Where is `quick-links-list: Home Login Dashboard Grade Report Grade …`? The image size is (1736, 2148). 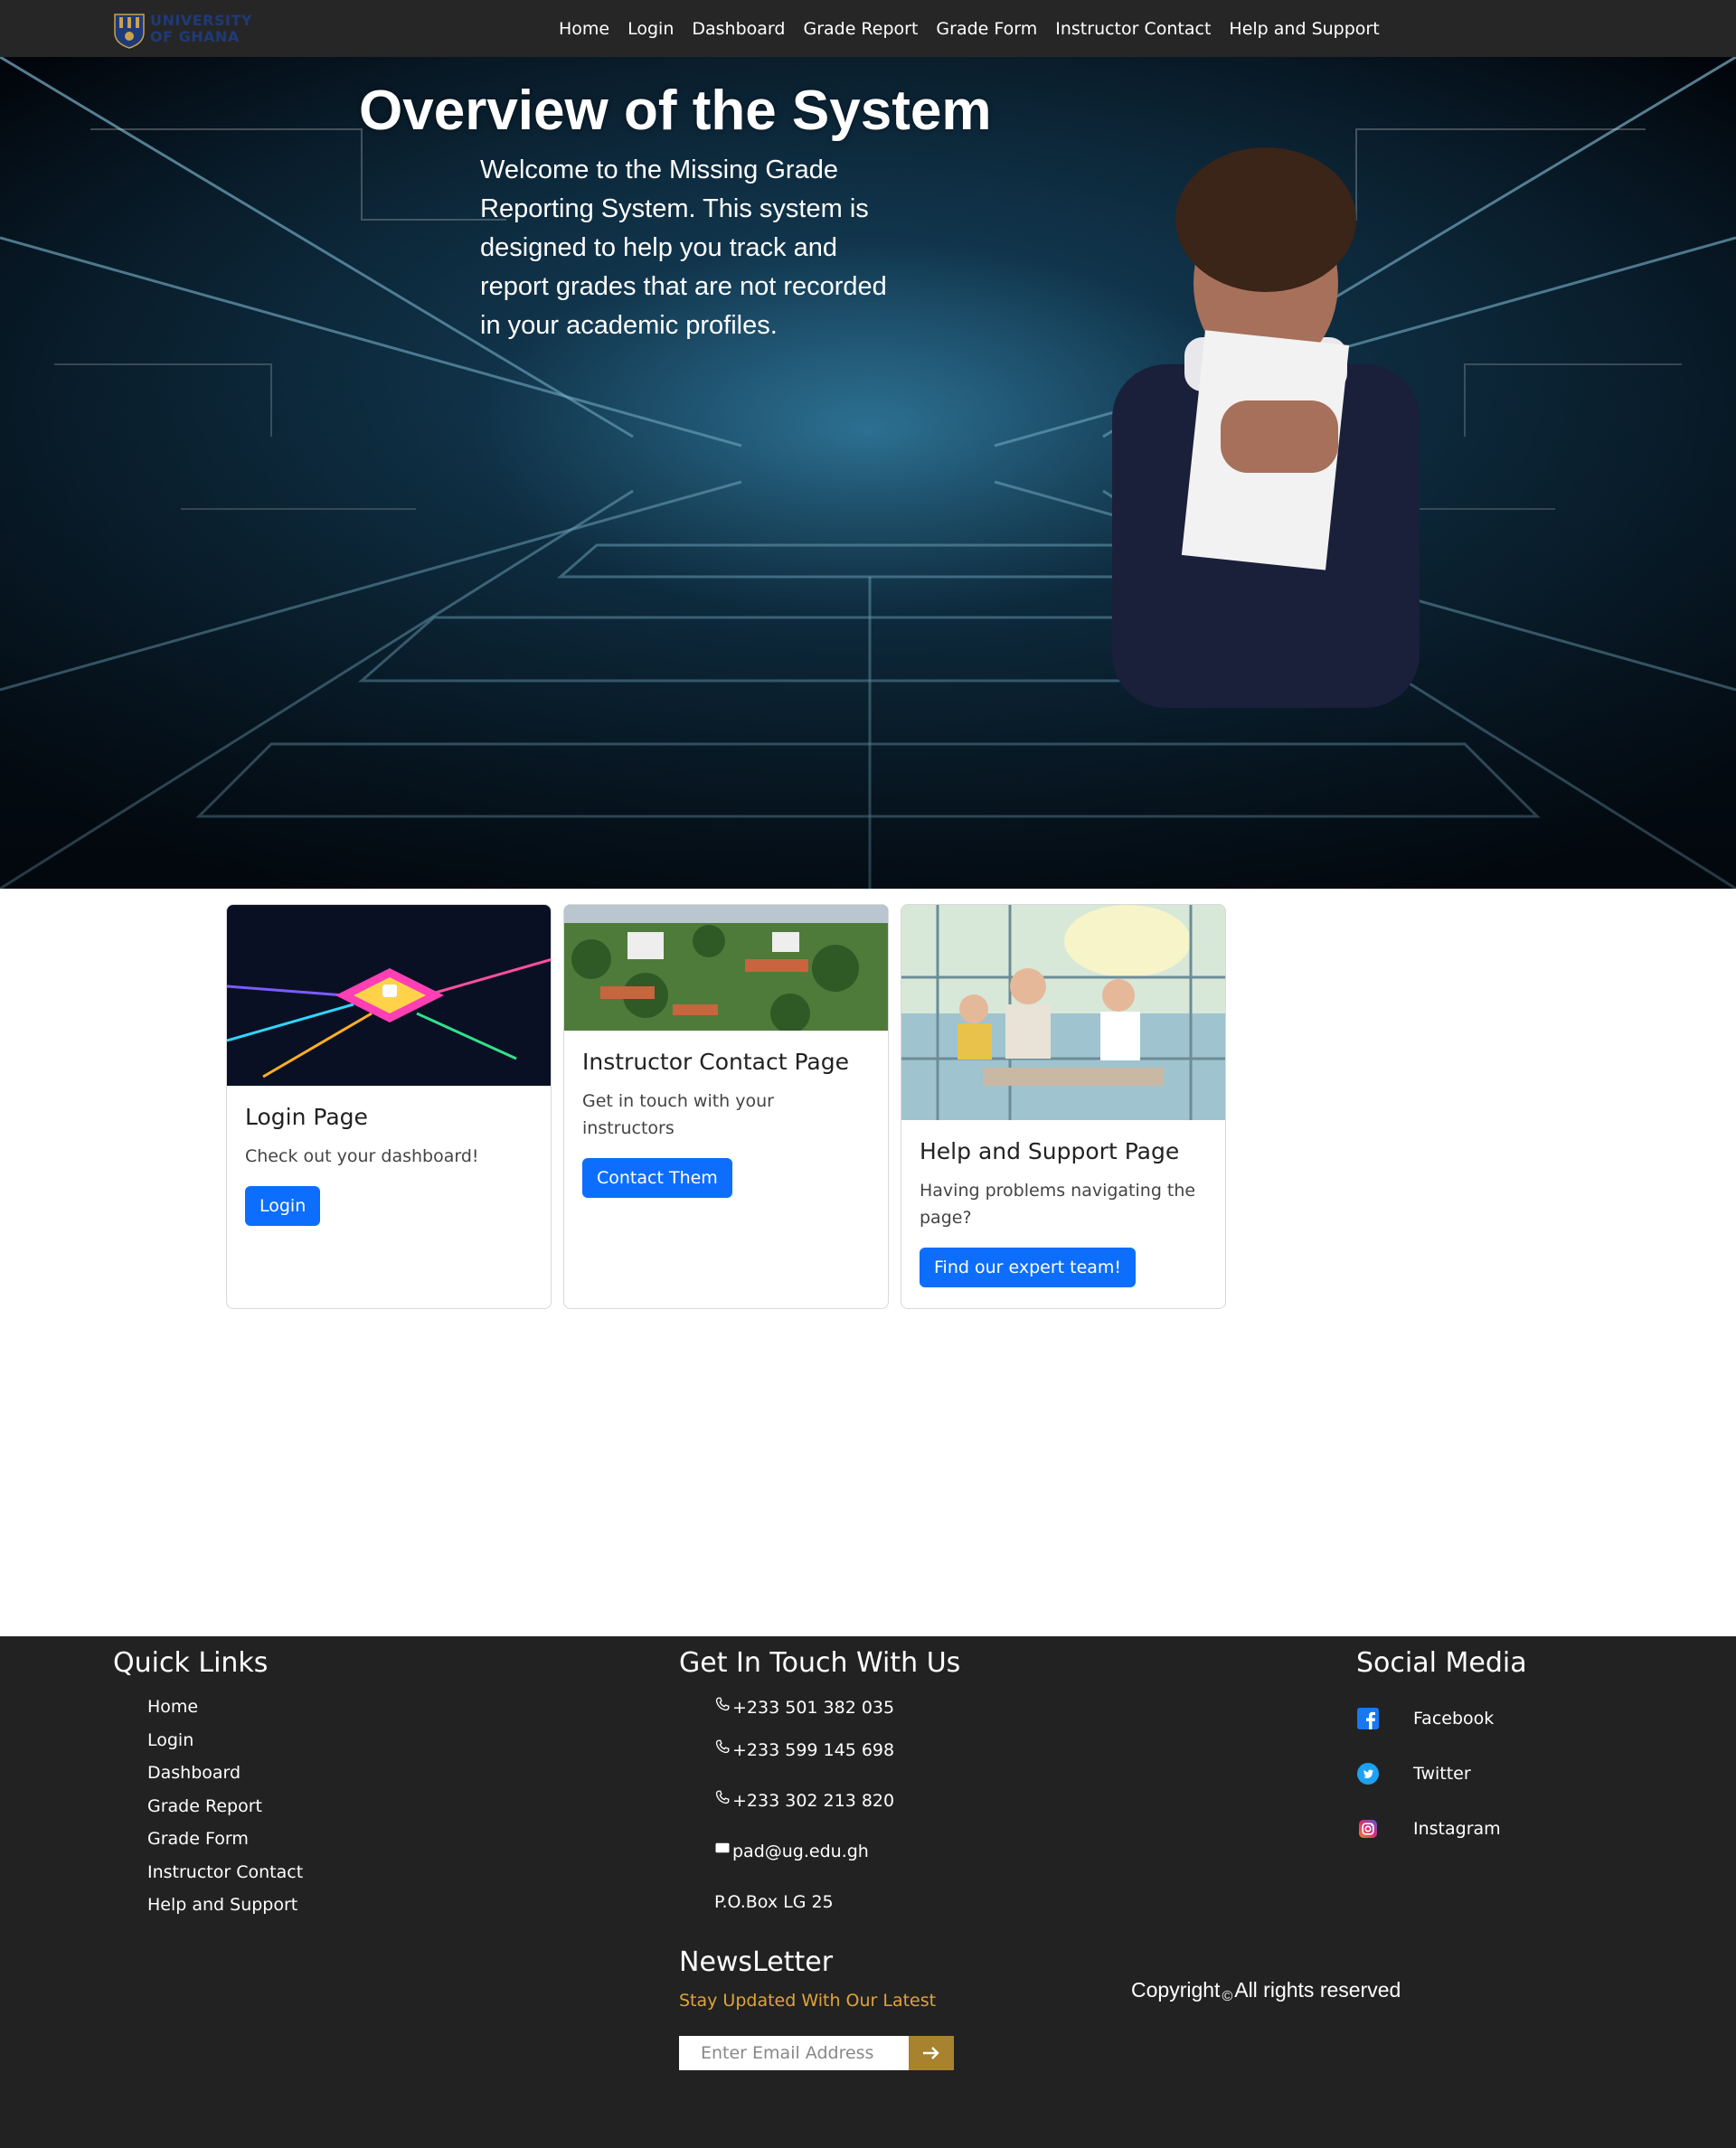
quick-links-list: Home Login Dashboard Grade Report Grade … is located at coordinates (225, 1807).